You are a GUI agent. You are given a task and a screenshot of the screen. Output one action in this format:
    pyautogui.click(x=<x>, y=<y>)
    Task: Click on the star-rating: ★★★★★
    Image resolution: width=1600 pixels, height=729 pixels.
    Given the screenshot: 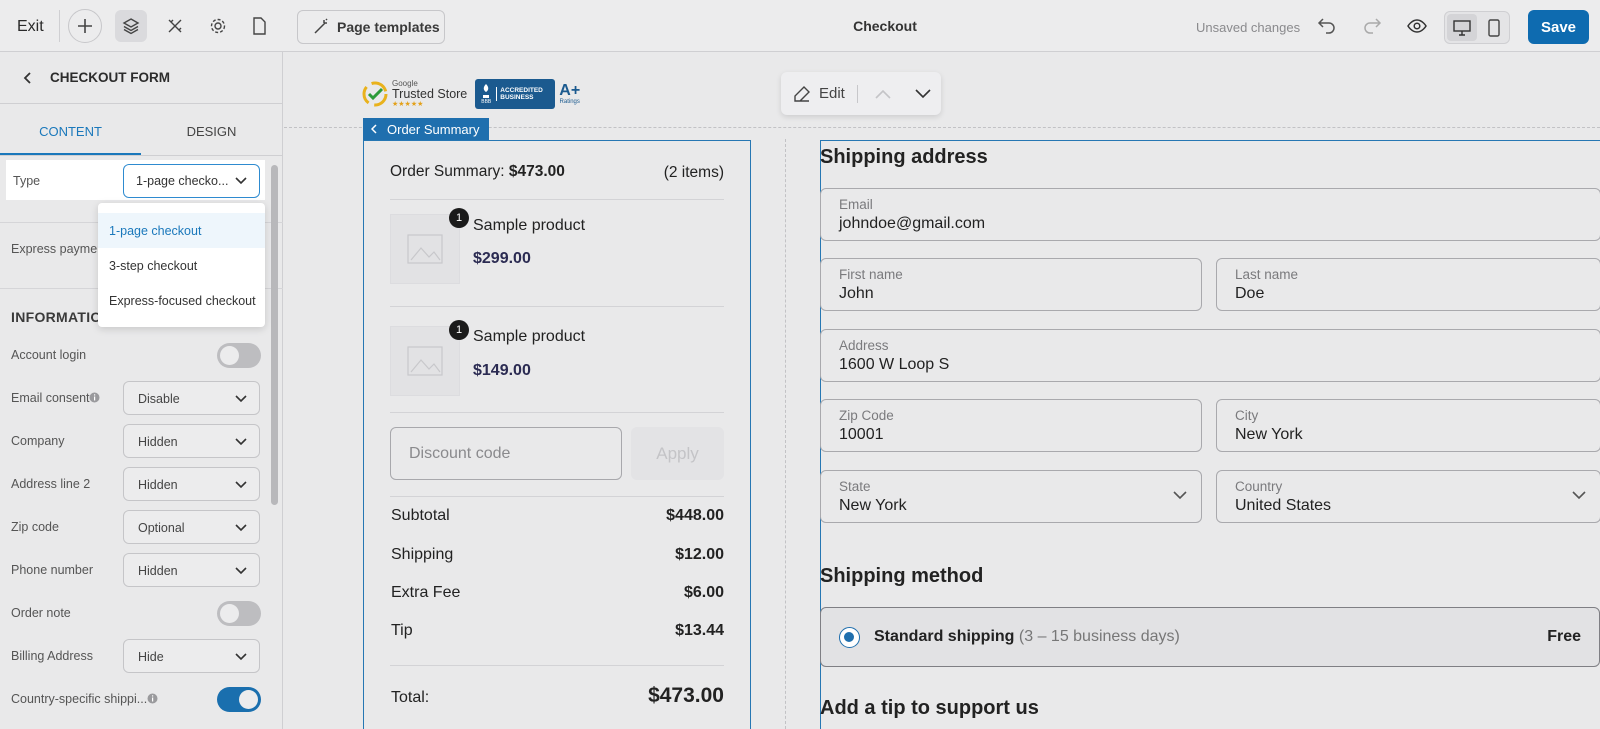 What is the action you would take?
    pyautogui.click(x=408, y=104)
    